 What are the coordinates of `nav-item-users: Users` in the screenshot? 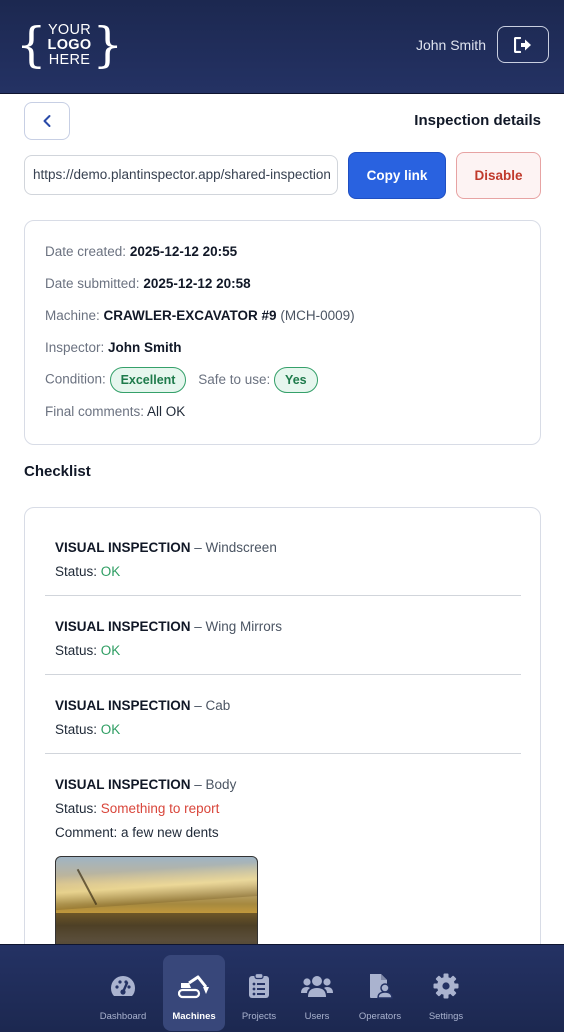 It's located at (317, 993).